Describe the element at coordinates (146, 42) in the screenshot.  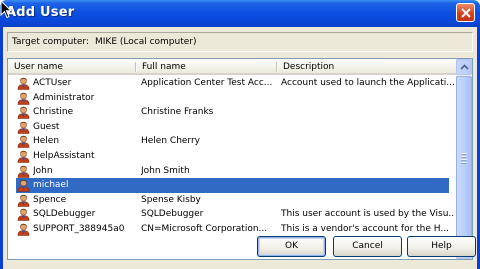
I see `target-computer-value: MIKE (Local computer)` at that location.